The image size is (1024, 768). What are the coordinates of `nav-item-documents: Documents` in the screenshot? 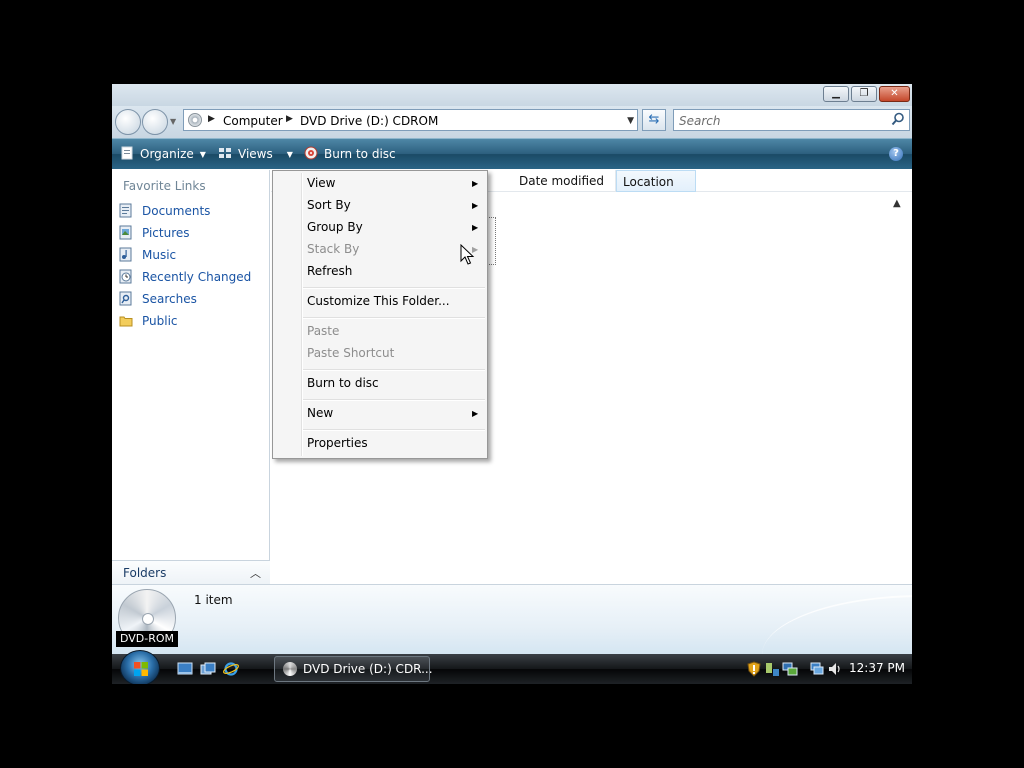 It's located at (193, 211).